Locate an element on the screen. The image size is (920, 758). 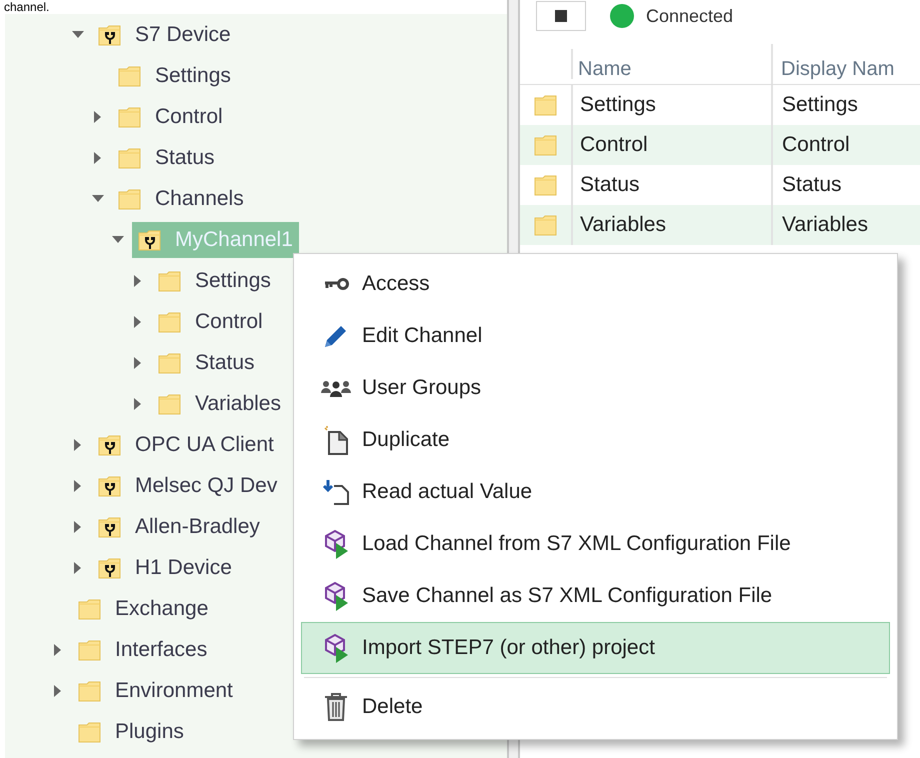
menu-item: Access is located at coordinates (595, 284).